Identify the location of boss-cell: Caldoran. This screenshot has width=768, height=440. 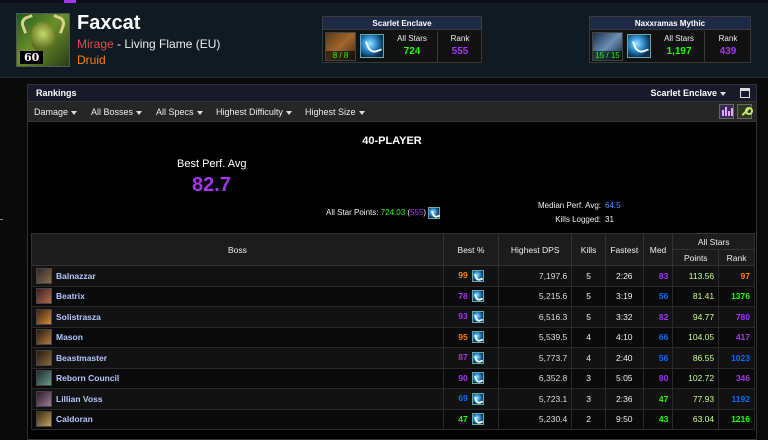
(237, 419).